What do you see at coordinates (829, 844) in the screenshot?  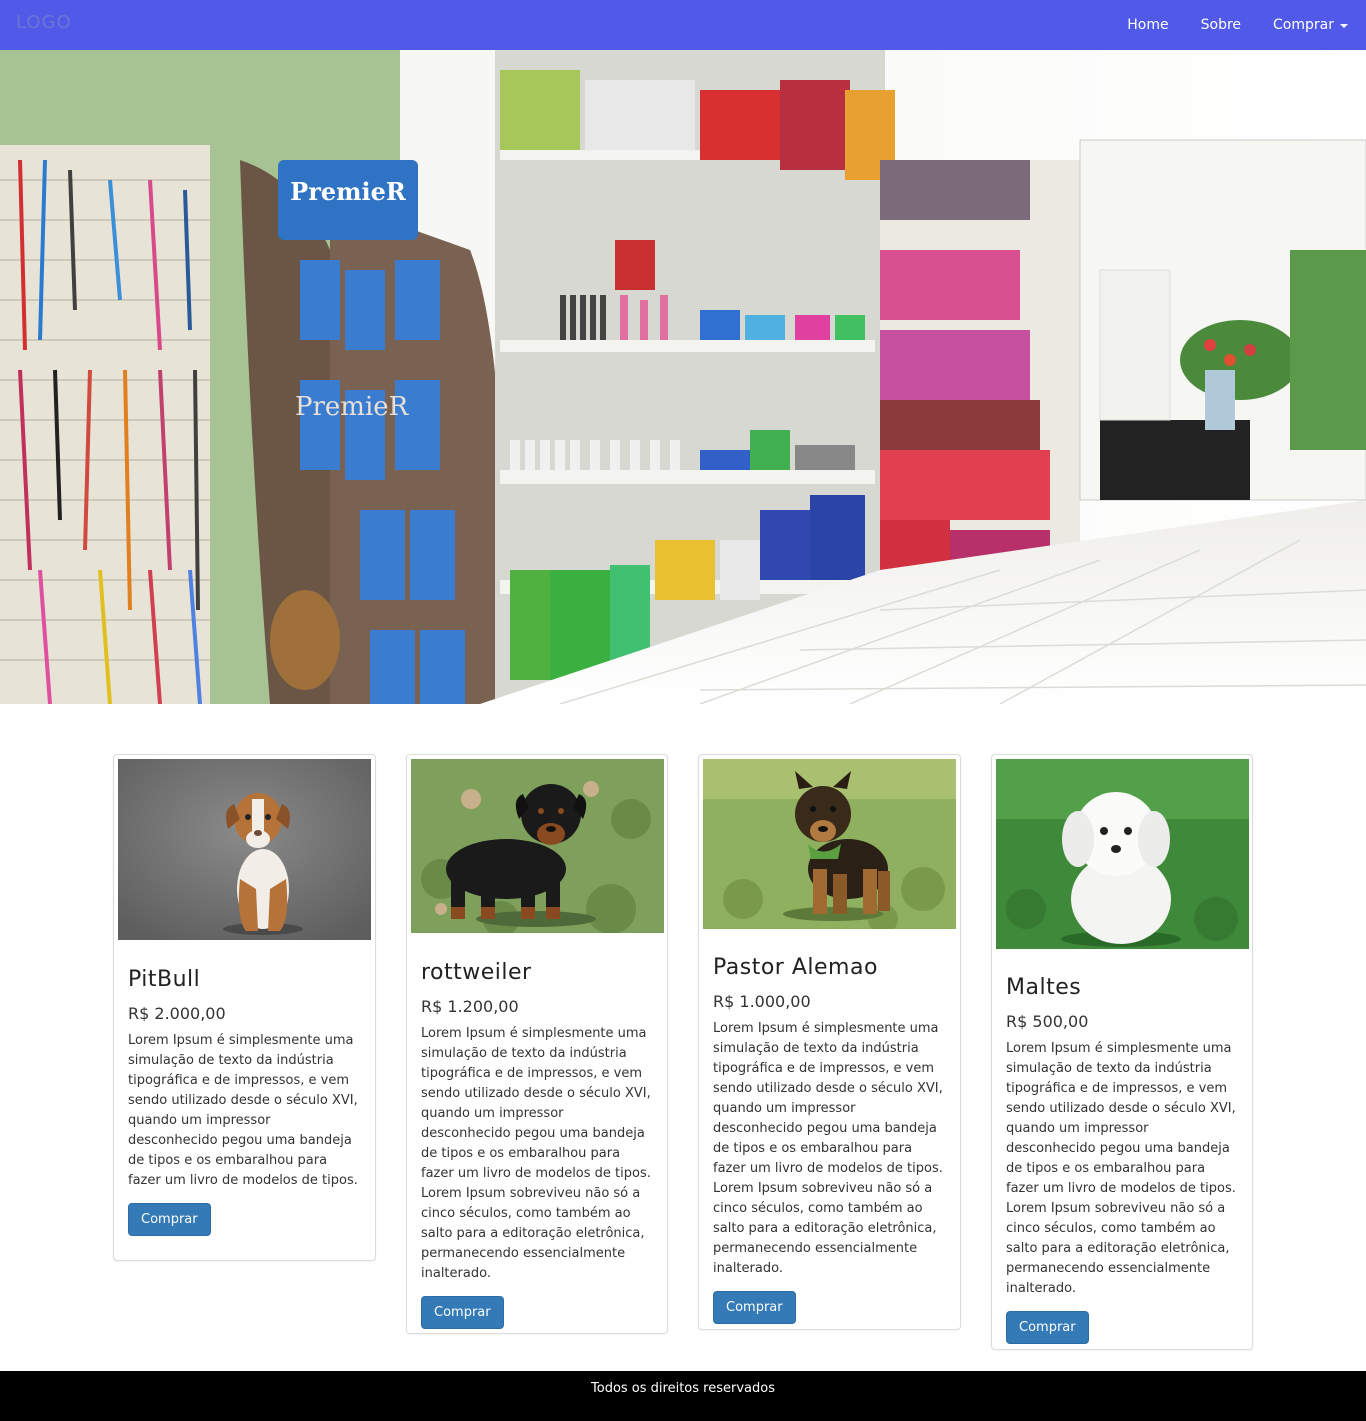 I see `pastor-alemao-image` at bounding box center [829, 844].